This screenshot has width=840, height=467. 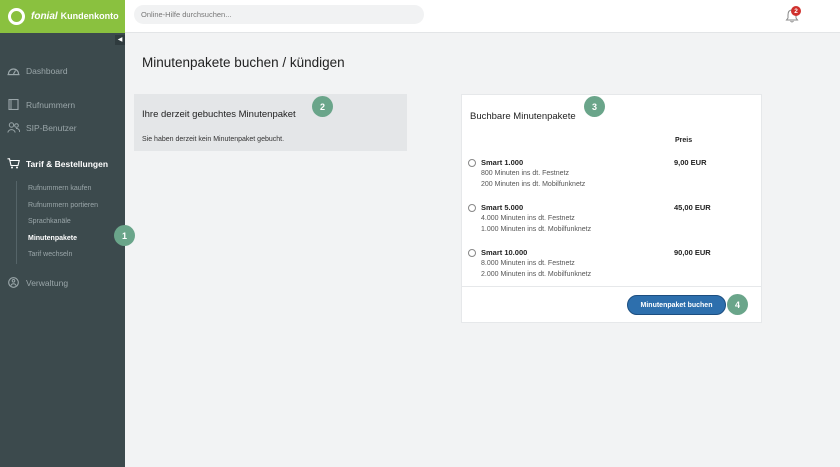 I want to click on users-icon, so click(x=13, y=127).